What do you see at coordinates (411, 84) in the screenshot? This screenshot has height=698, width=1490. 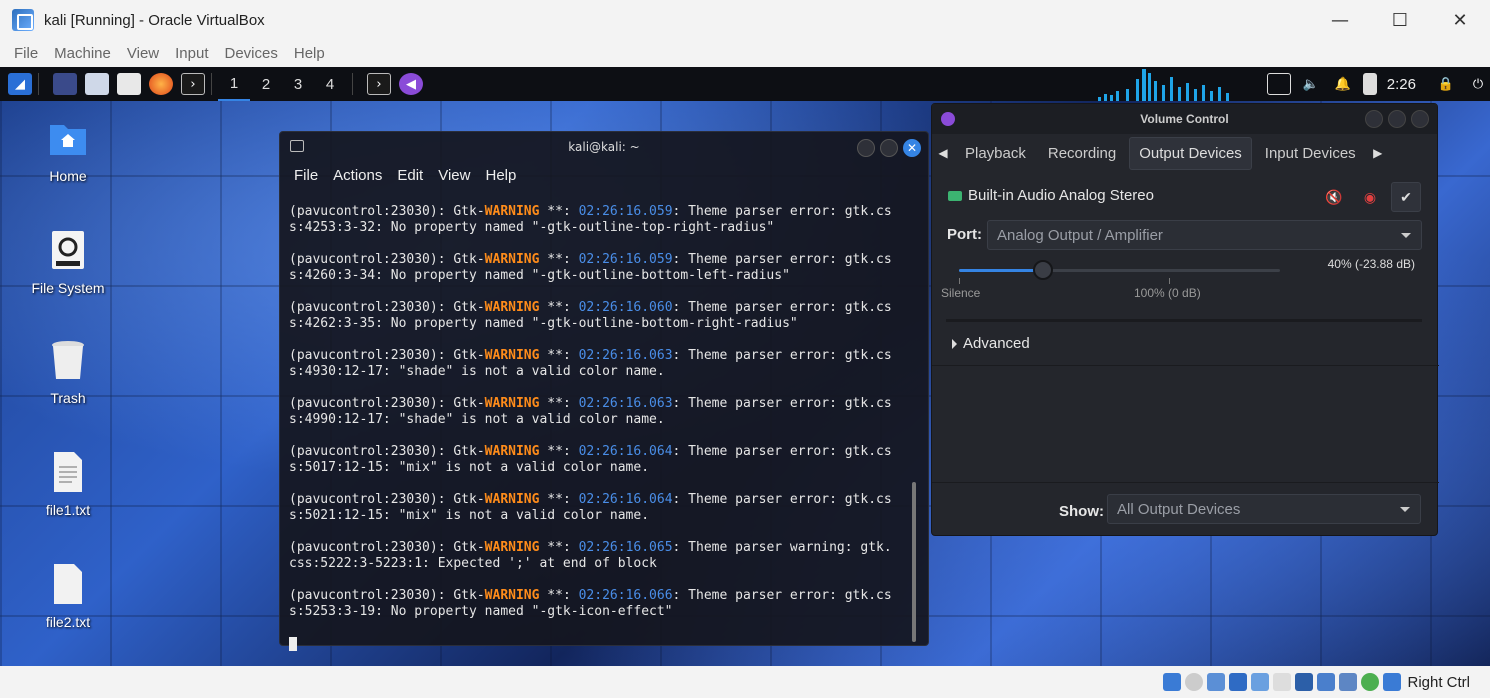 I see `taskbar-volume-control-icon: ◀` at bounding box center [411, 84].